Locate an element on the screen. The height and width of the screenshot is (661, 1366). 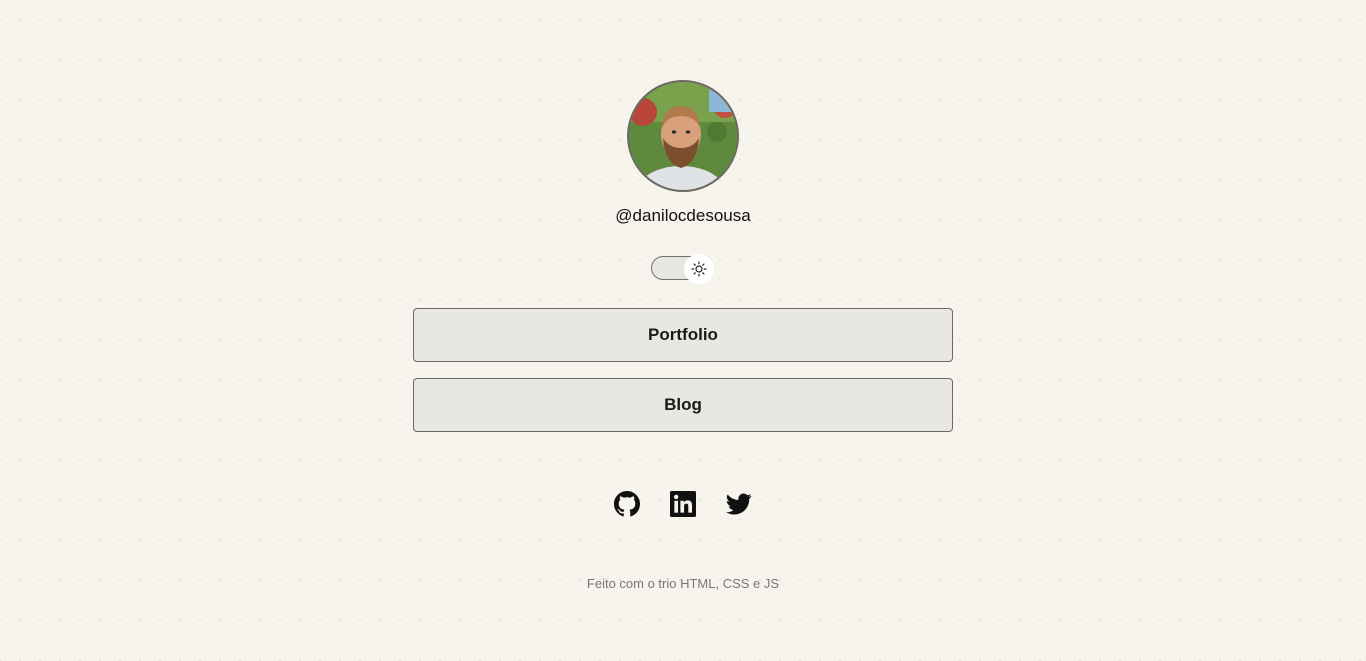
twitter-icon is located at coordinates (739, 504).